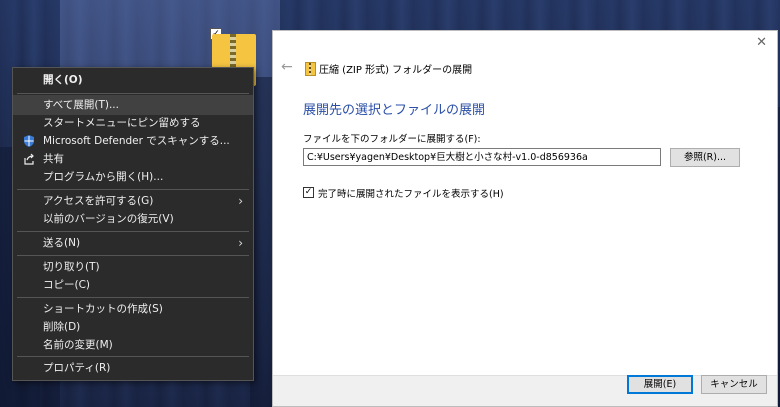  I want to click on page-heading: 展開先の選択とファイルの展開, so click(394, 110).